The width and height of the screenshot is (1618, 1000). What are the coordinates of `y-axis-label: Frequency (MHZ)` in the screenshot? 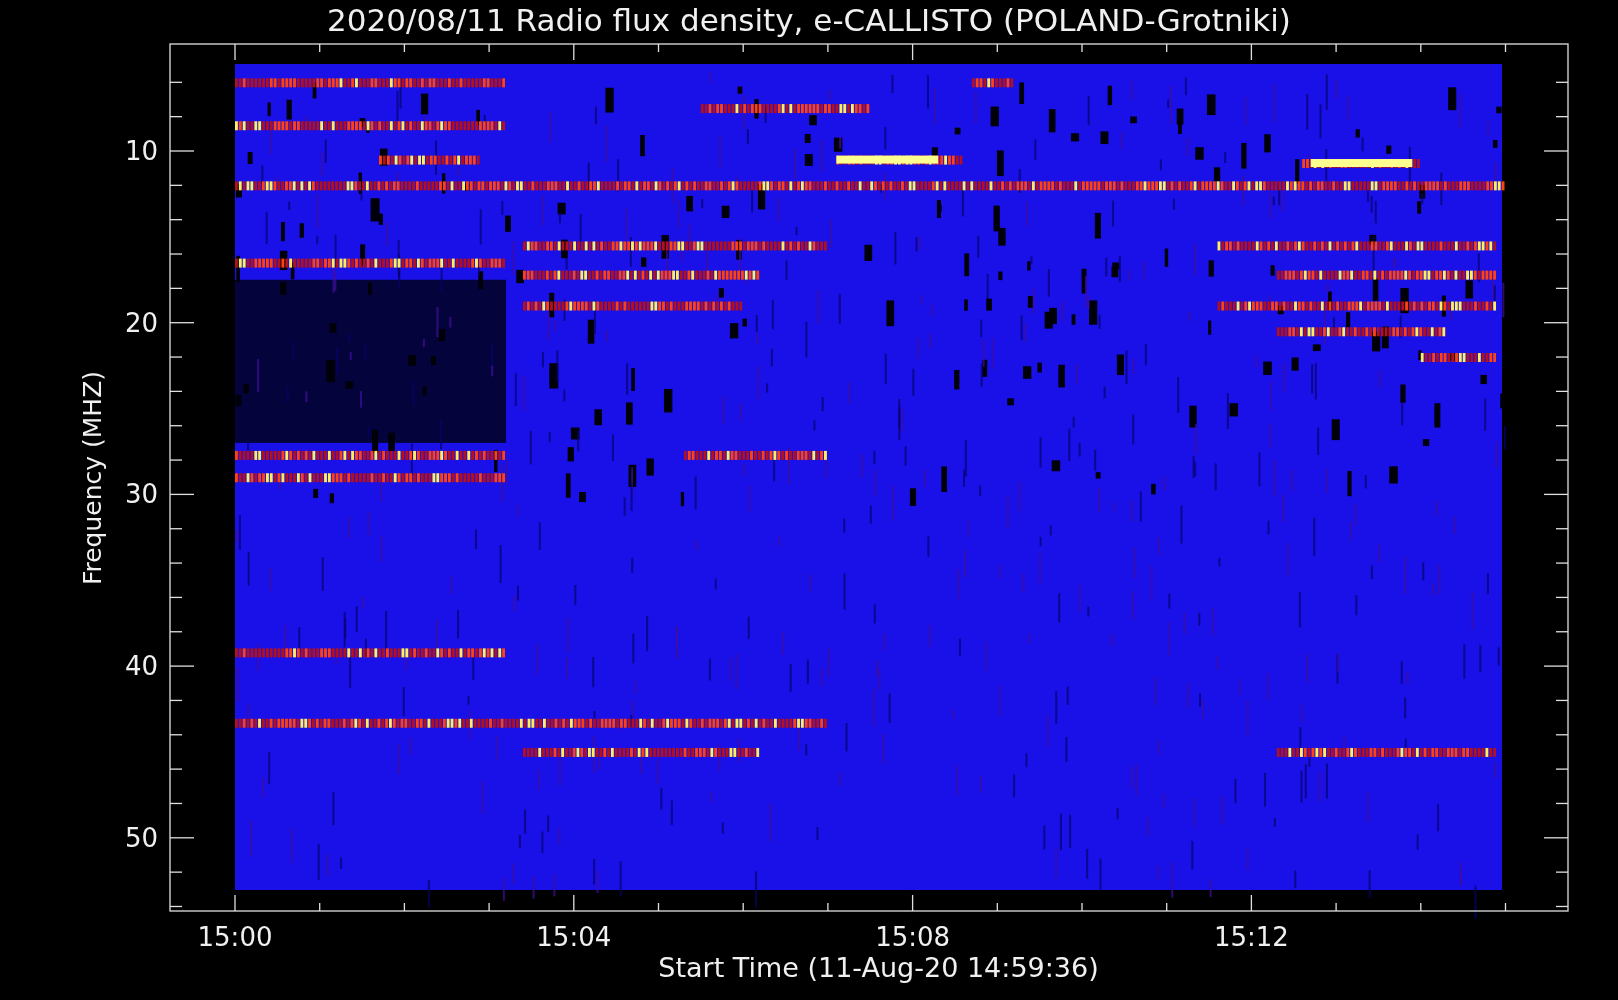 It's located at (92, 478).